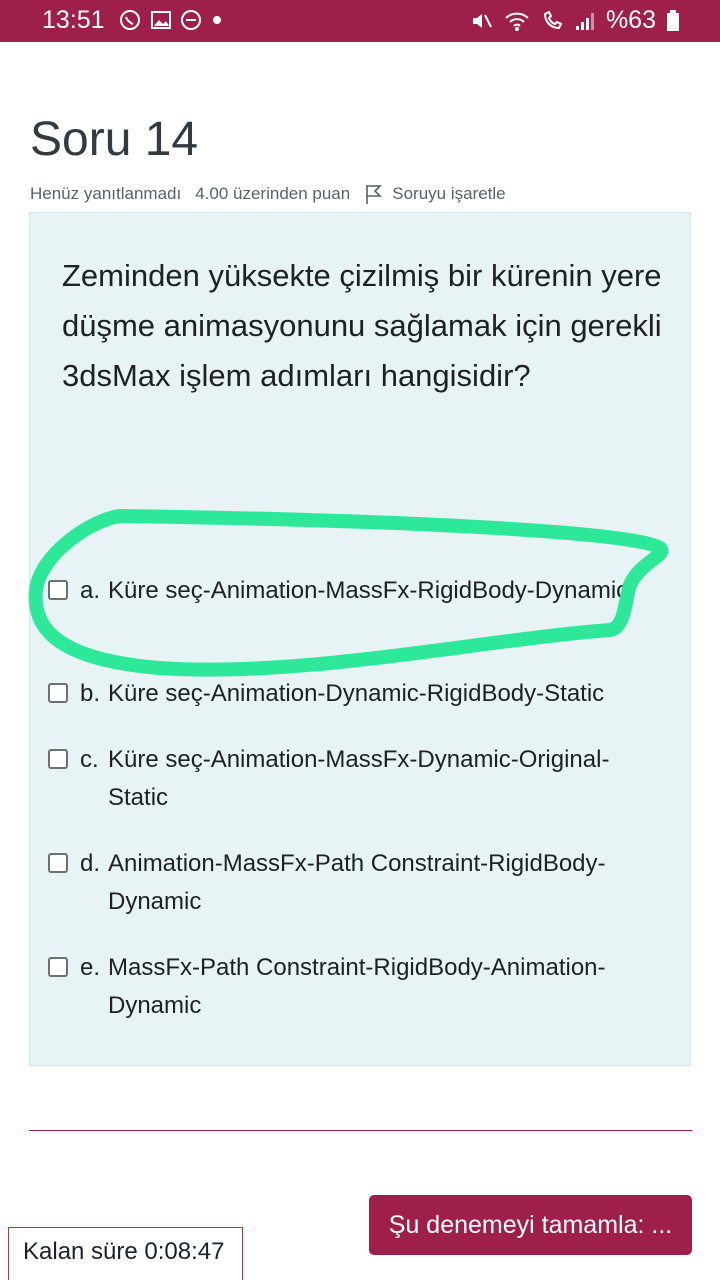 This screenshot has height=1280, width=720. What do you see at coordinates (114, 139) in the screenshot?
I see `question-title: Soru 14` at bounding box center [114, 139].